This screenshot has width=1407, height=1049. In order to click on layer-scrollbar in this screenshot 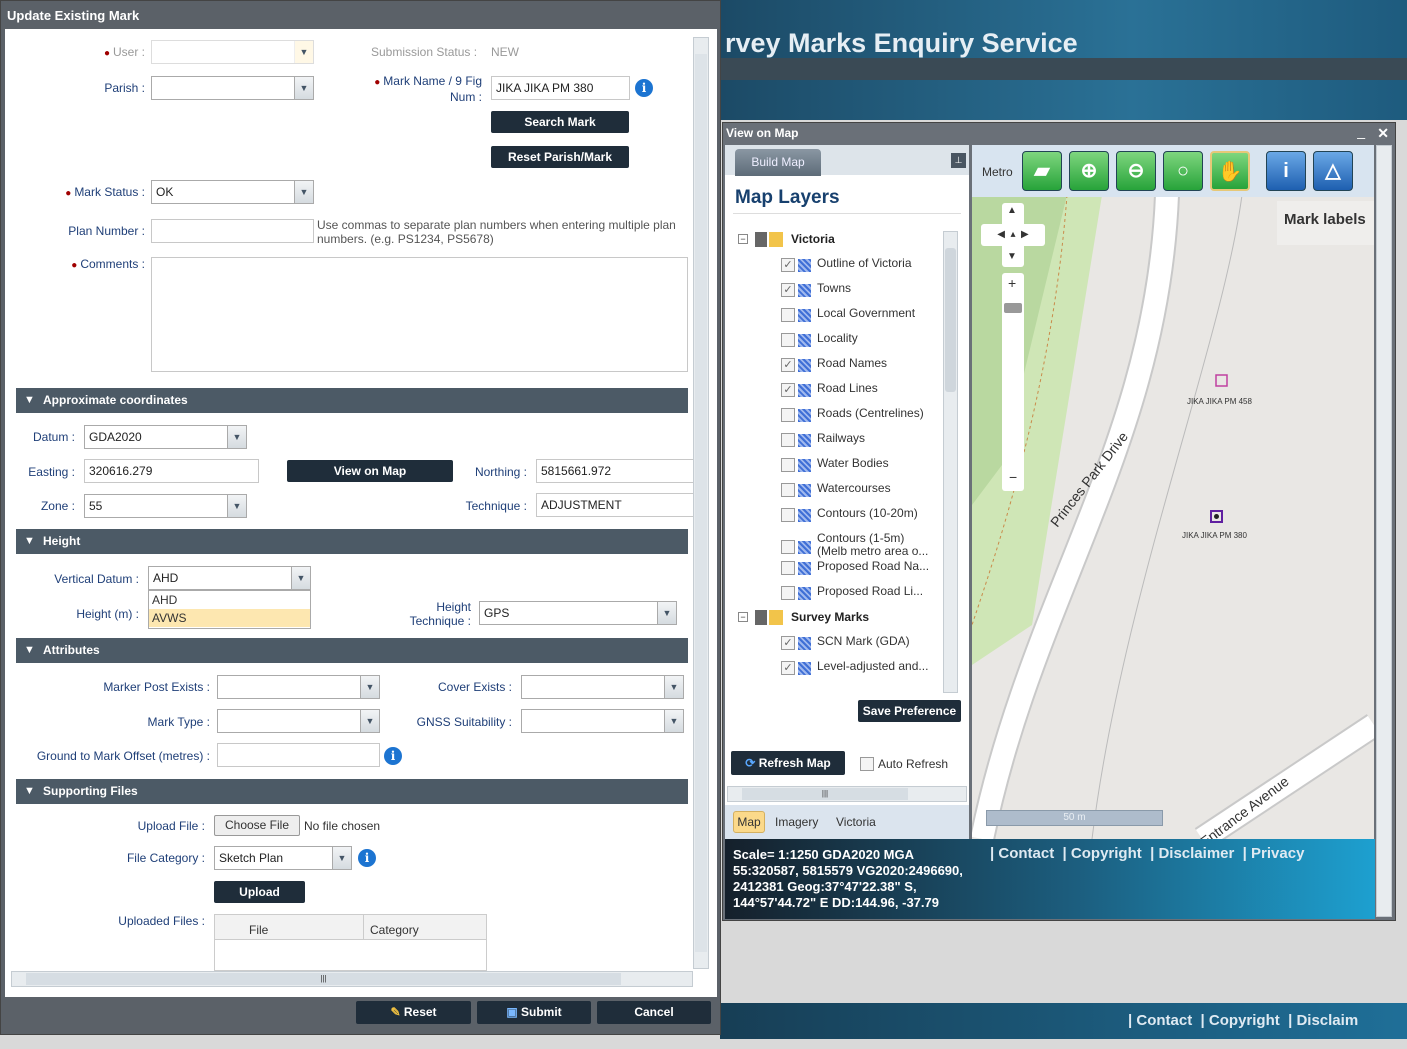, I will do `click(950, 462)`.